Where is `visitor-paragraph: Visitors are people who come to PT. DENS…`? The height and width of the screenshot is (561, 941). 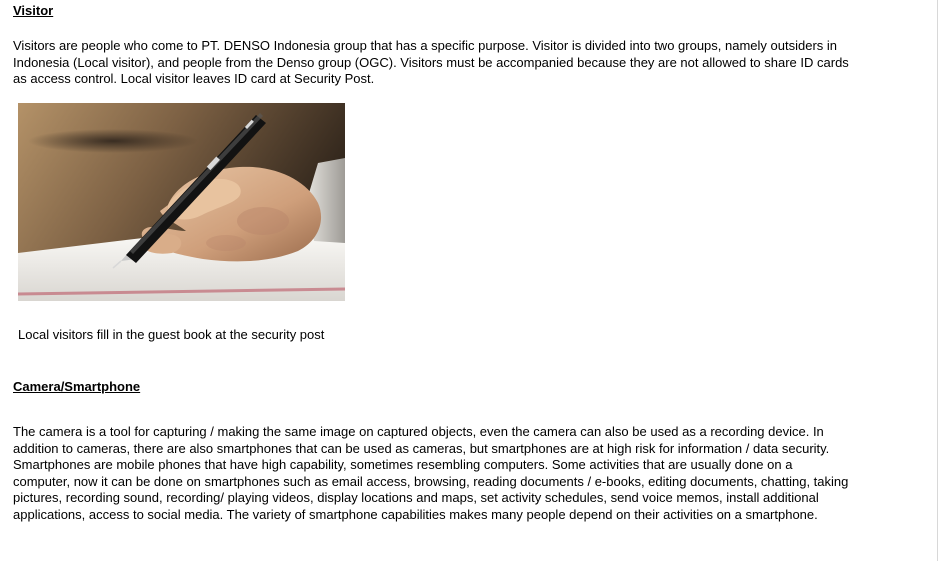 visitor-paragraph: Visitors are people who come to PT. DENS… is located at coordinates (431, 62).